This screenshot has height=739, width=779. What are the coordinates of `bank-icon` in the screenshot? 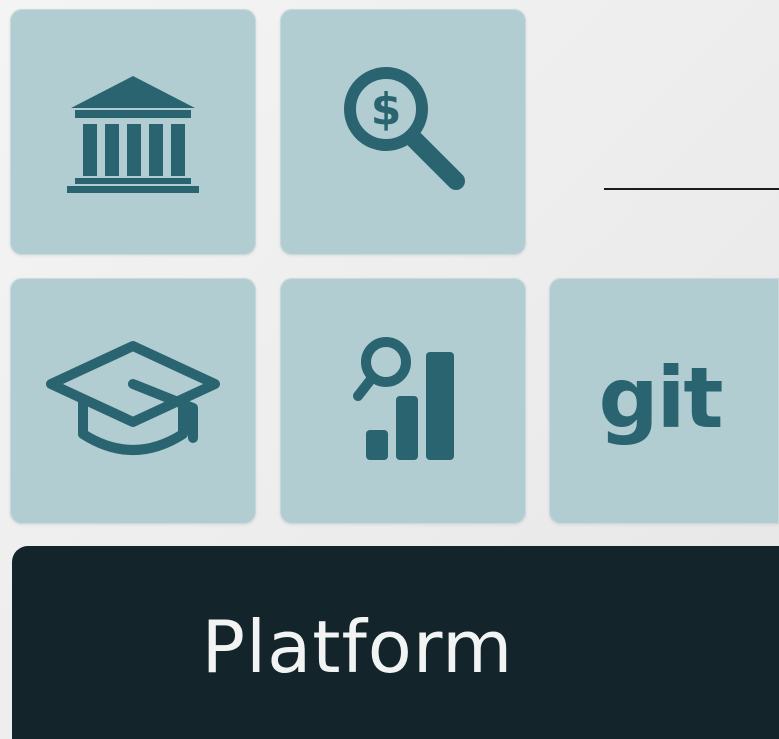 It's located at (133, 134).